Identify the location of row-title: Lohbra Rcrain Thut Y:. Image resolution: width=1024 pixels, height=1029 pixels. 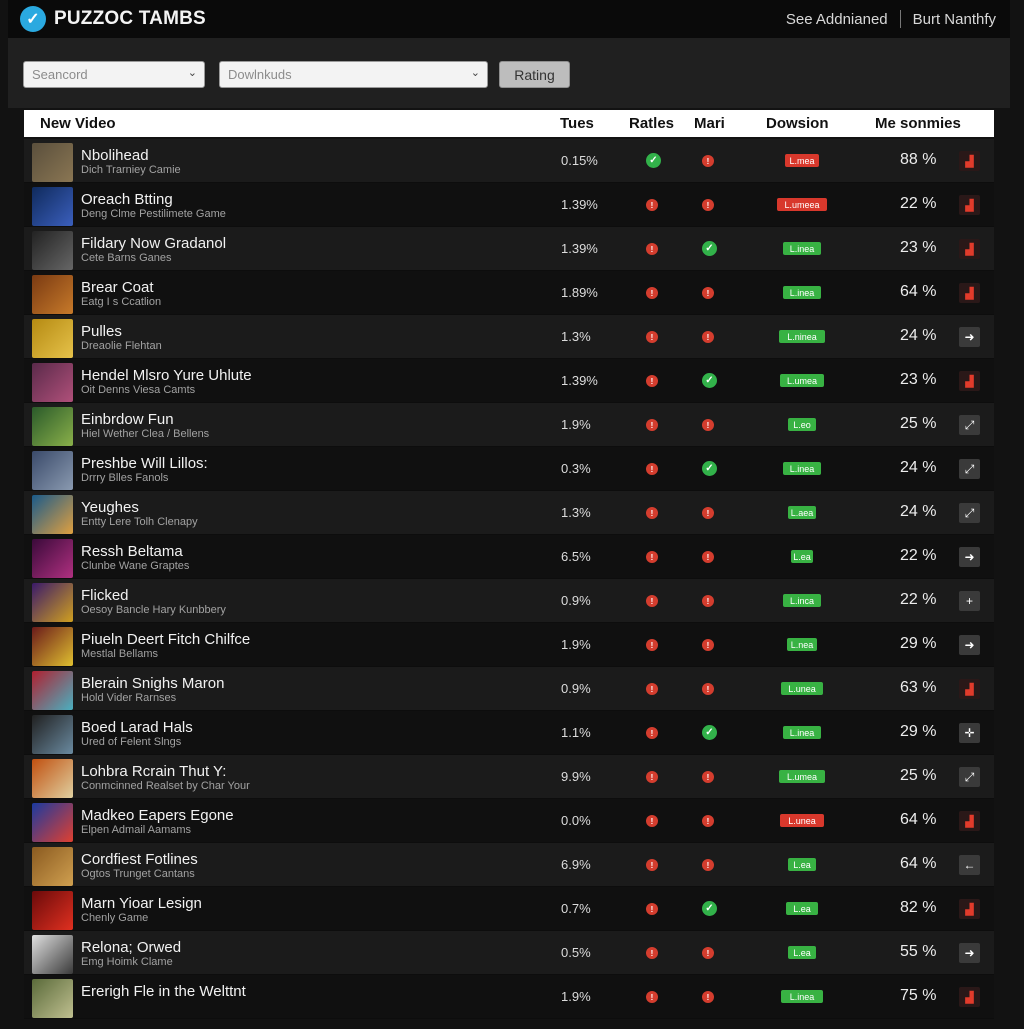
(153, 771).